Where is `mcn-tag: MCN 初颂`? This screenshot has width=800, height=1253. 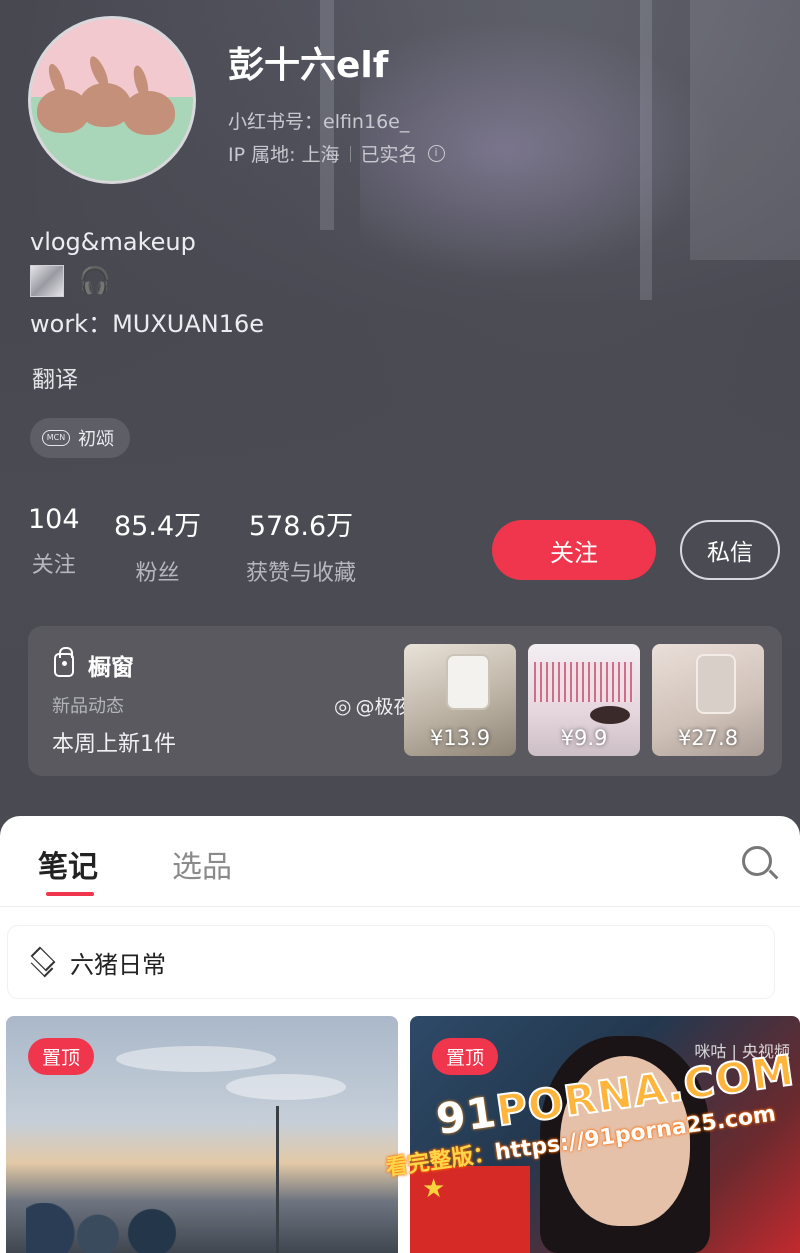
mcn-tag: MCN 初颂 is located at coordinates (80, 438).